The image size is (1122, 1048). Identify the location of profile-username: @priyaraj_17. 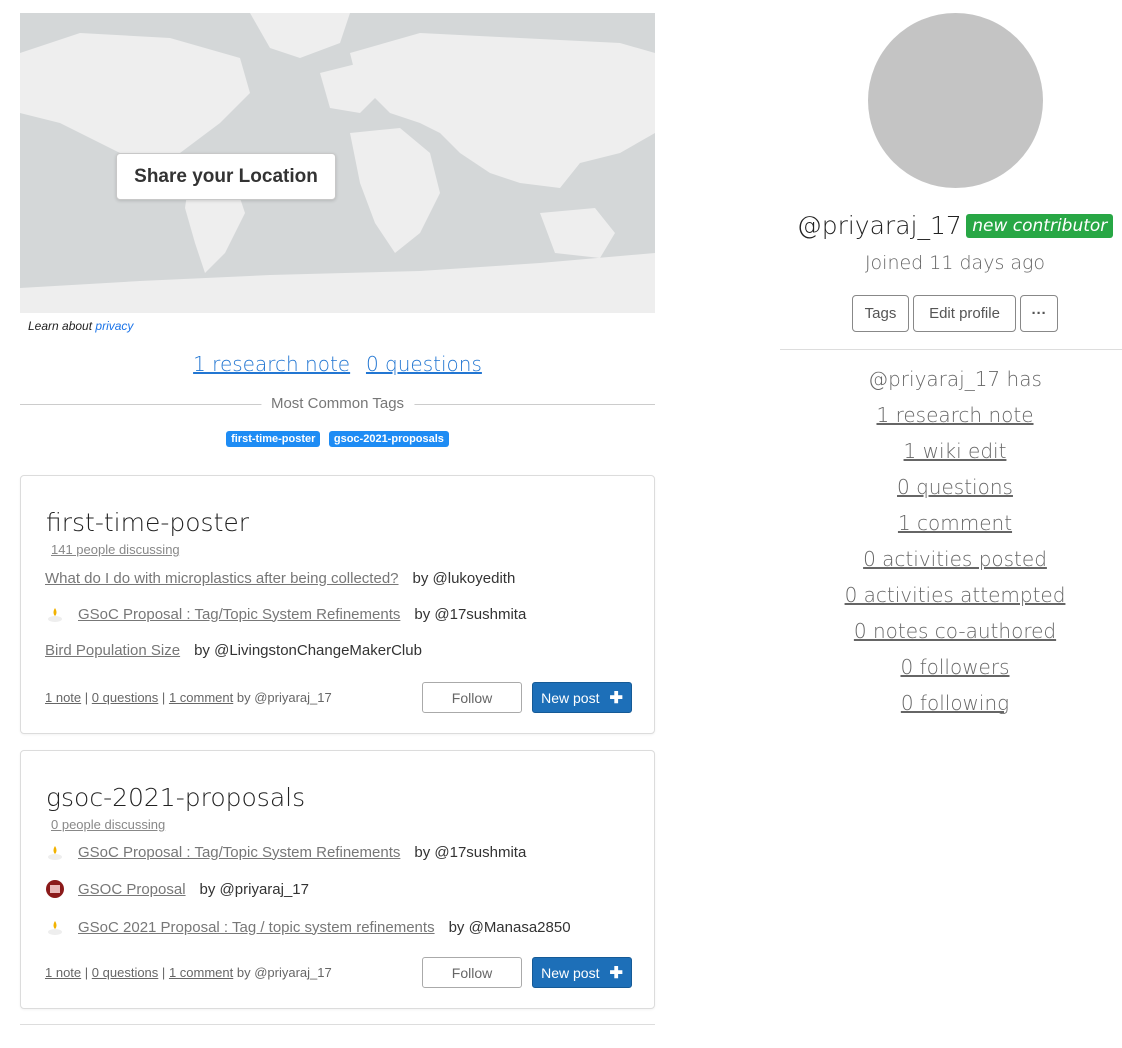
(879, 225).